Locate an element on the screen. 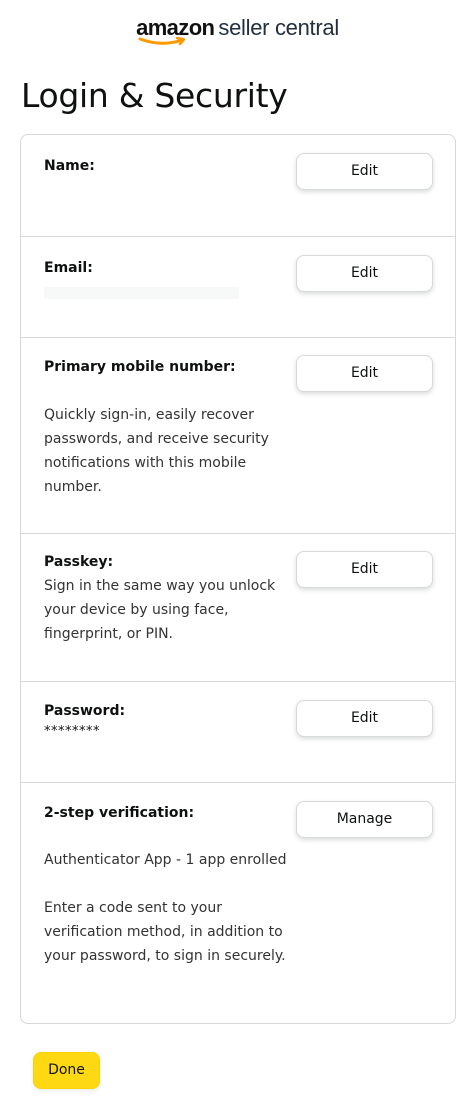 This screenshot has height=1120, width=475. two-step-label: 2-step verification: is located at coordinates (119, 813).